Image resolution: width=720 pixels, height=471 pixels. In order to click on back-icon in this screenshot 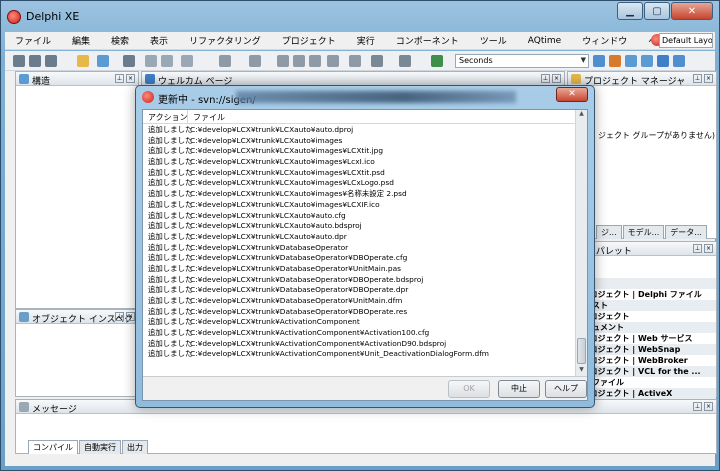, I will do `click(377, 61)`.